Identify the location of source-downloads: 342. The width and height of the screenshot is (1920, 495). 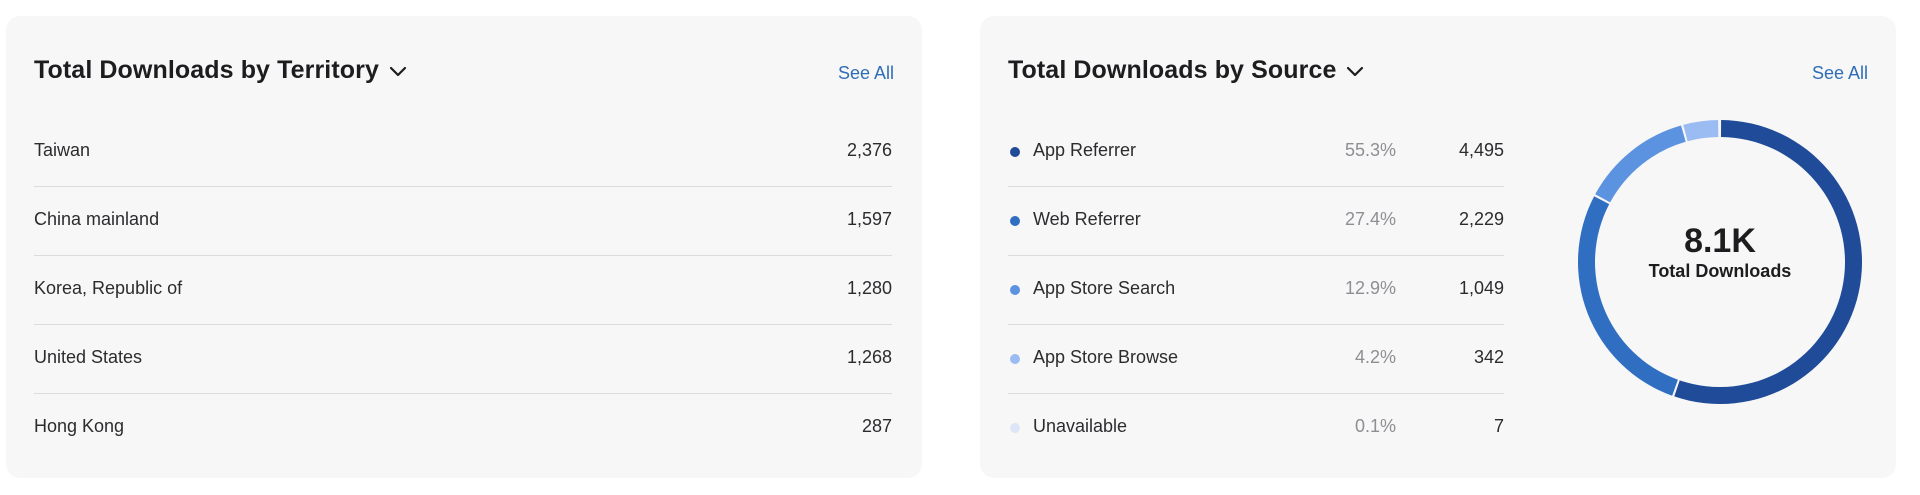
(1488, 357).